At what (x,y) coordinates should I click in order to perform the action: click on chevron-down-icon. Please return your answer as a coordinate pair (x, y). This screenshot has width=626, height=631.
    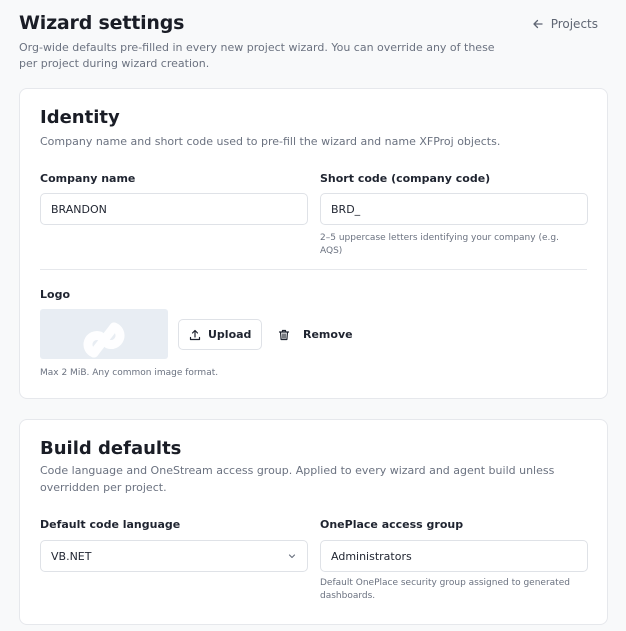
    Looking at the image, I should click on (292, 556).